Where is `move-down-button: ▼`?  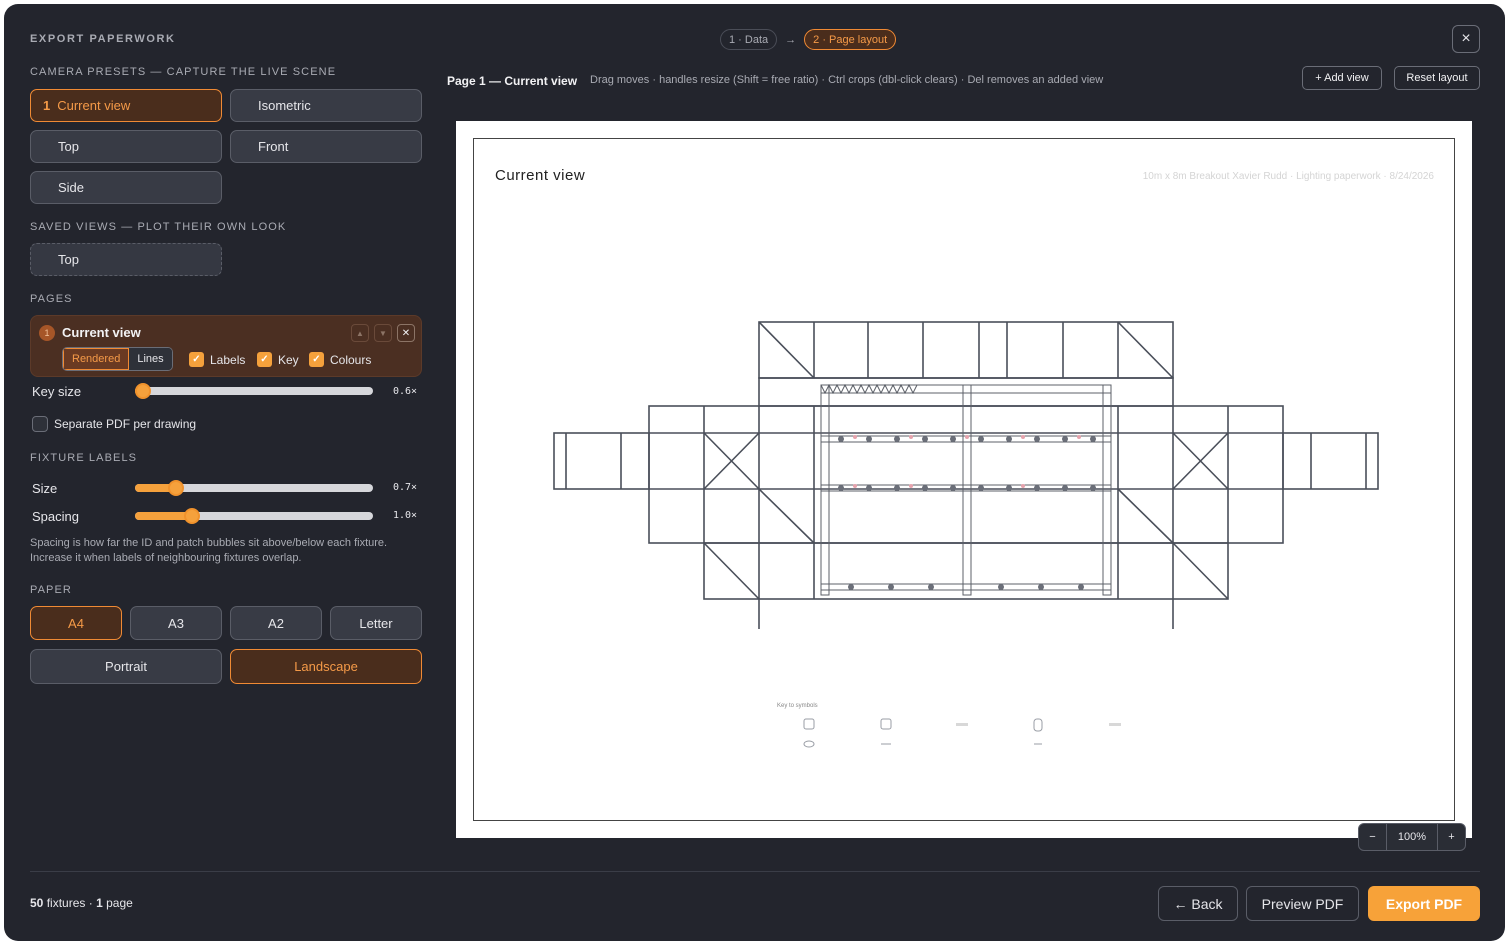 move-down-button: ▼ is located at coordinates (383, 333).